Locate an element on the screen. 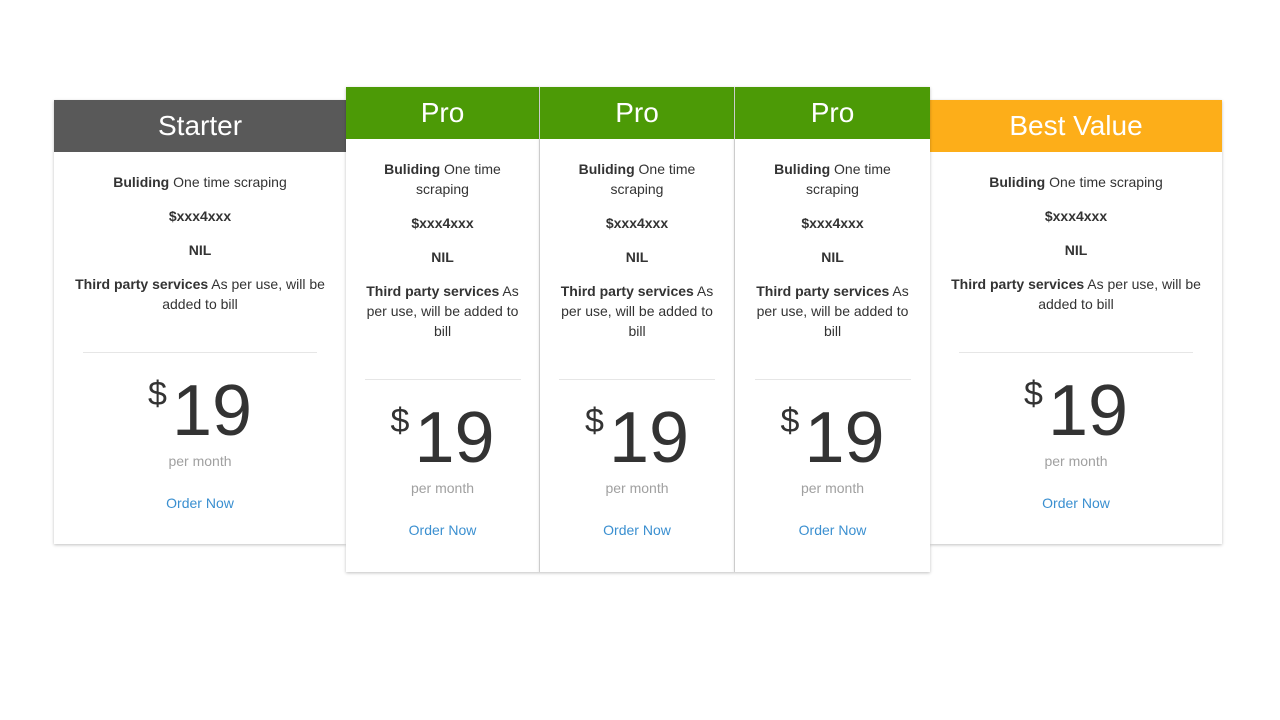  plan-header: Starter is located at coordinates (200, 126).